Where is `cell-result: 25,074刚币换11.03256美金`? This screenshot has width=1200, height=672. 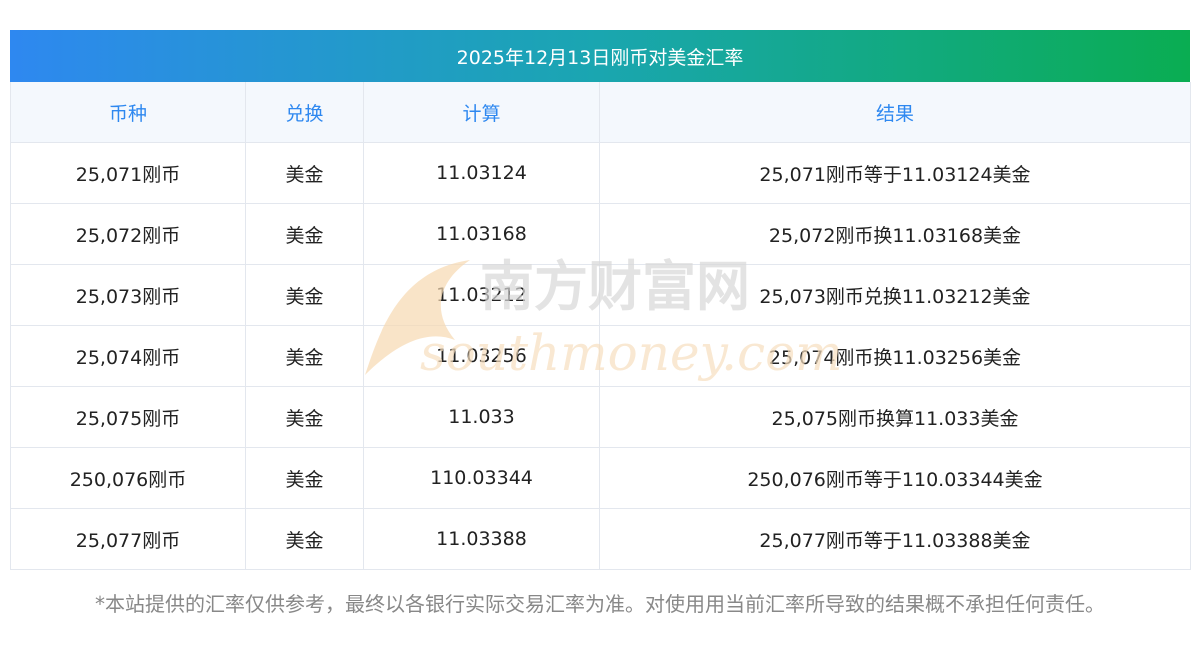 cell-result: 25,074刚币换11.03256美金 is located at coordinates (895, 356).